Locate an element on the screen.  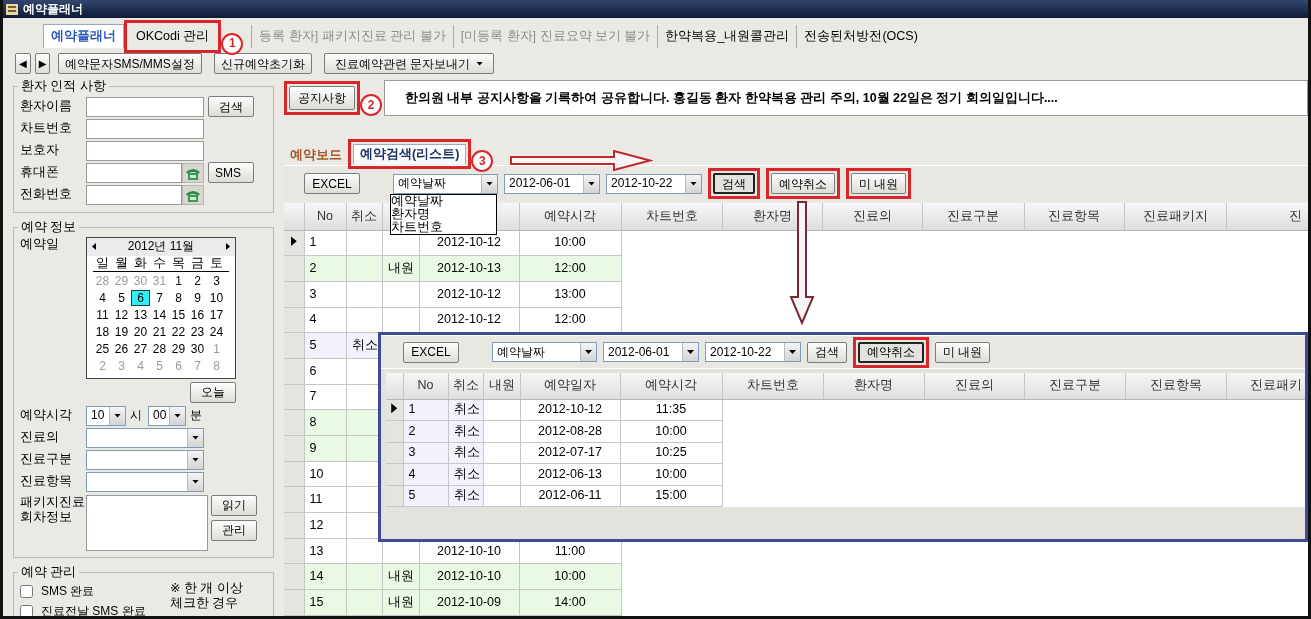
calendar-day: 22 is located at coordinates (178, 331).